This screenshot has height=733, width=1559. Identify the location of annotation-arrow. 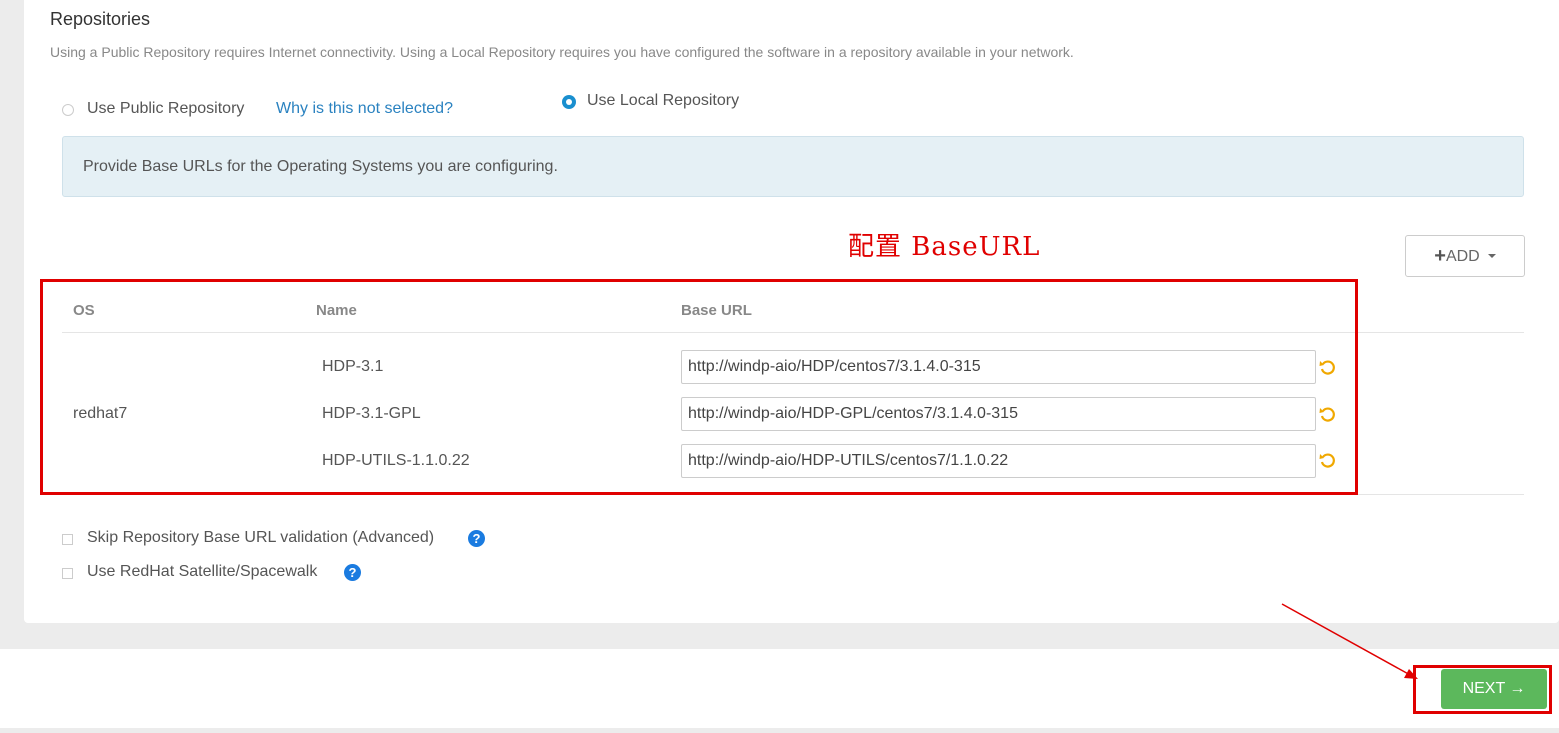
(1349, 641).